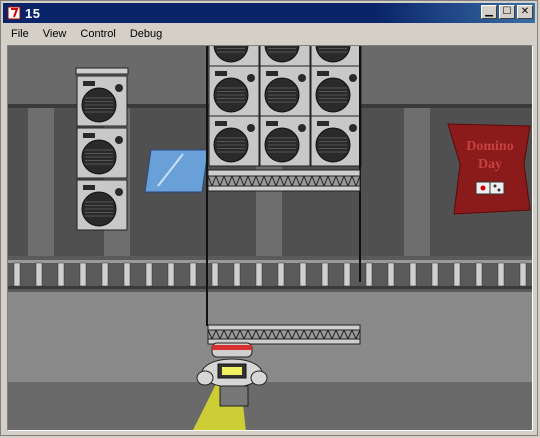 The width and height of the screenshot is (540, 438). What do you see at coordinates (284, 334) in the screenshot?
I see `truss-lower` at bounding box center [284, 334].